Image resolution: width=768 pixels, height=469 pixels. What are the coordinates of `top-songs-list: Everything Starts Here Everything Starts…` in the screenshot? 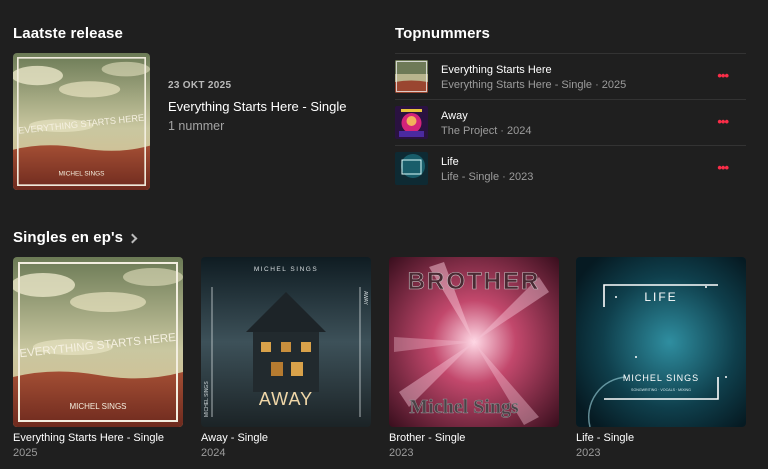 It's located at (570, 122).